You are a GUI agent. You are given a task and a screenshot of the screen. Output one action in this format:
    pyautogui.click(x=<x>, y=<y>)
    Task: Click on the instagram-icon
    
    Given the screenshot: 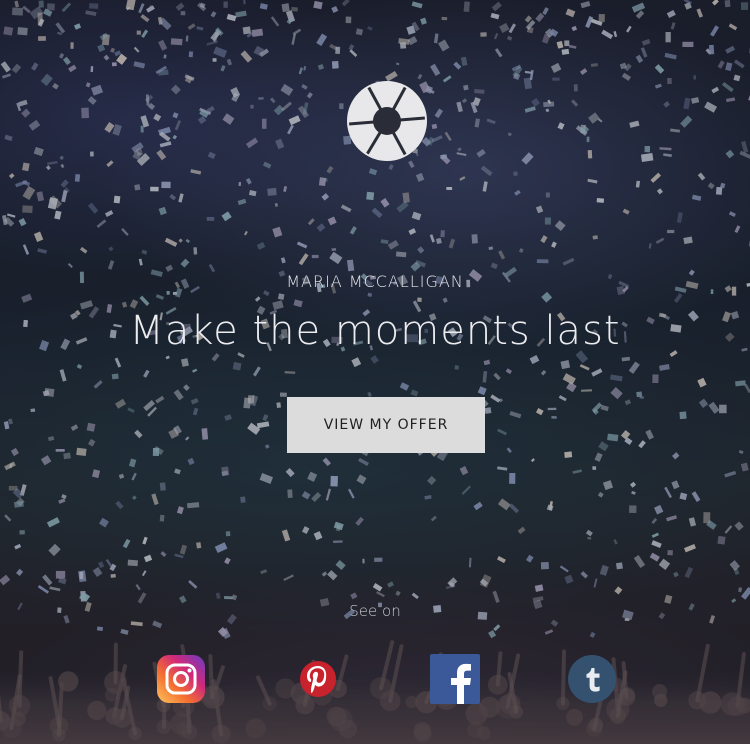 What is the action you would take?
    pyautogui.click(x=181, y=679)
    